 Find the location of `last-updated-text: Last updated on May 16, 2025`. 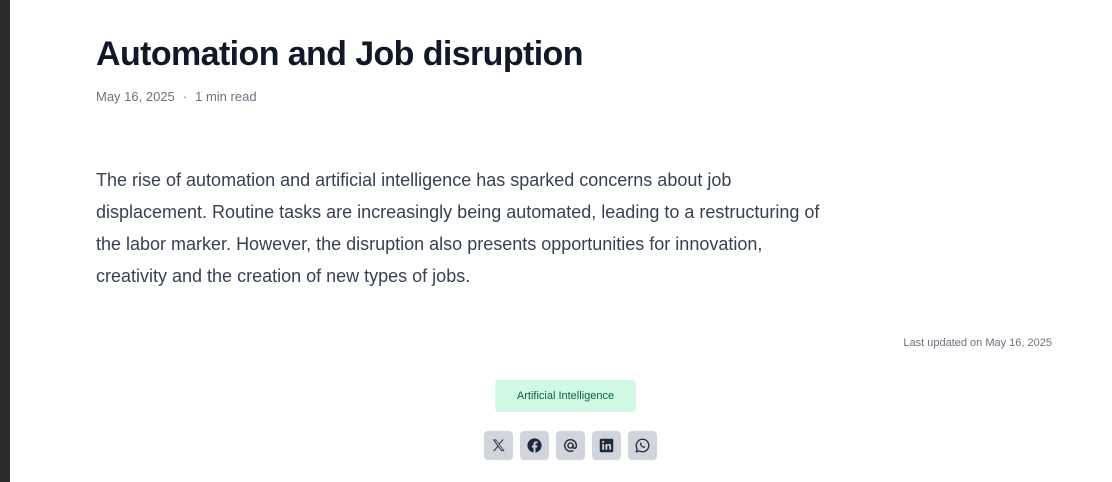

last-updated-text: Last updated on May 16, 2025 is located at coordinates (977, 343).